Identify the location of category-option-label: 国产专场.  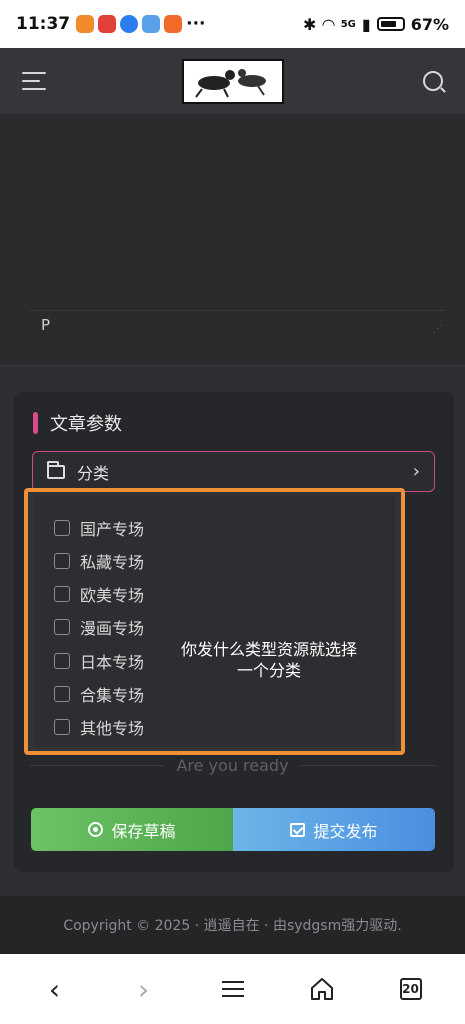
(112, 529).